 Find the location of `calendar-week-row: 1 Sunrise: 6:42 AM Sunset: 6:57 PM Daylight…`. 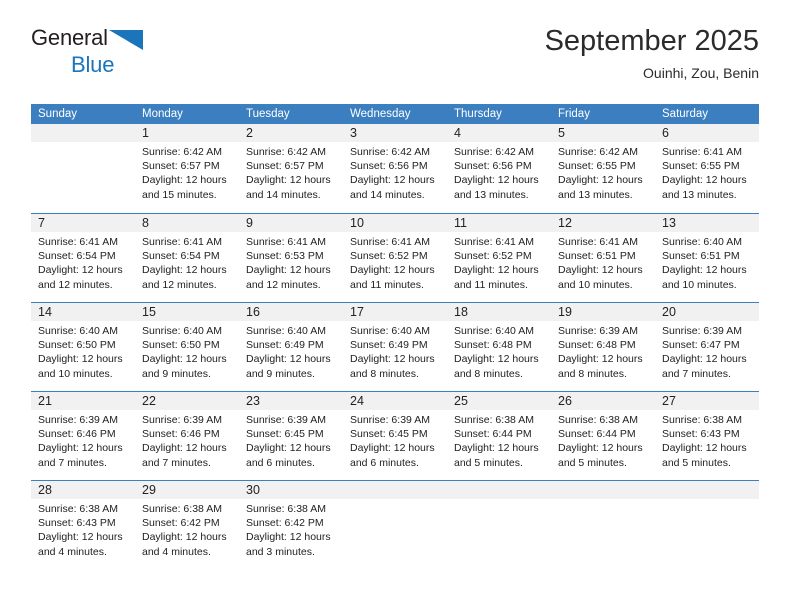

calendar-week-row: 1 Sunrise: 6:42 AM Sunset: 6:57 PM Daylight… is located at coordinates (395, 168).